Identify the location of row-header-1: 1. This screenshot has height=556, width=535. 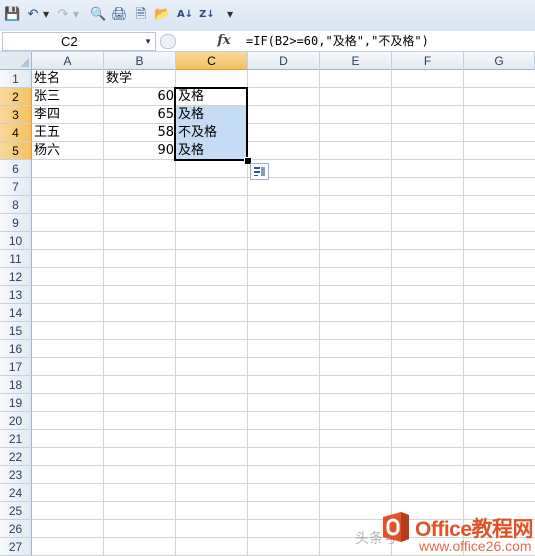
(16, 79).